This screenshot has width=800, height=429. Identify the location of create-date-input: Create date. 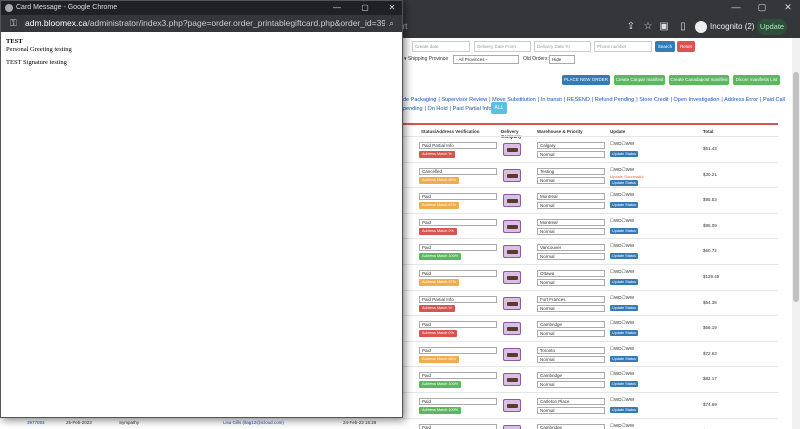
(441, 46).